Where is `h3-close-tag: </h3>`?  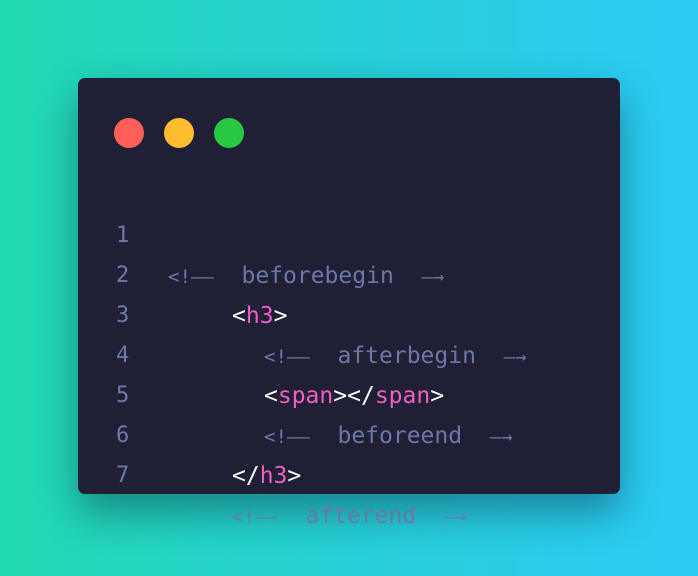 h3-close-tag: </h3> is located at coordinates (266, 476).